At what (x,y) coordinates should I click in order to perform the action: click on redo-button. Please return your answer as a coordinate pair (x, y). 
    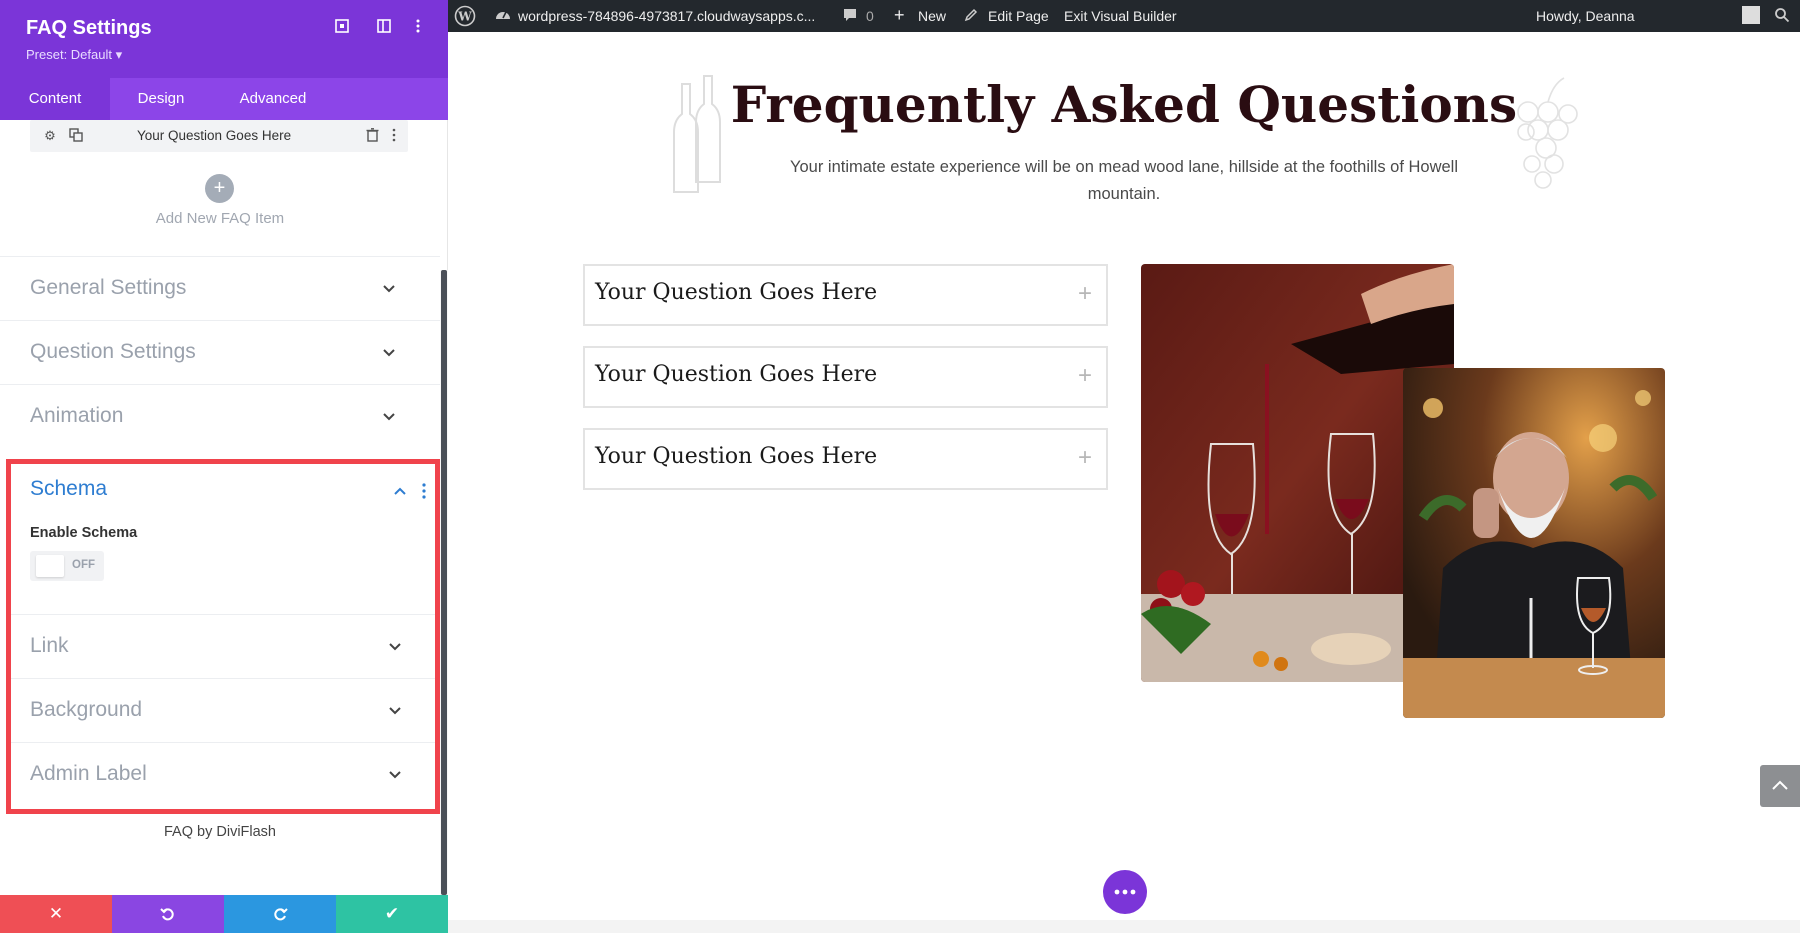
    Looking at the image, I should click on (280, 914).